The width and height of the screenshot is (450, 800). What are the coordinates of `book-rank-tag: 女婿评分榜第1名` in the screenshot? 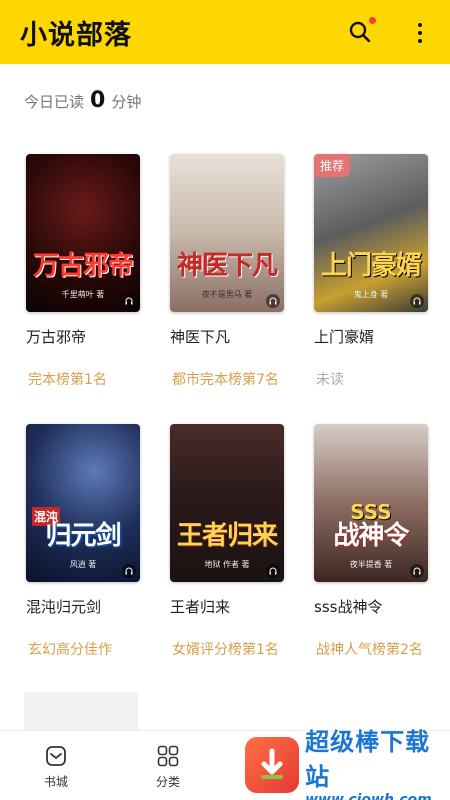 It's located at (224, 650).